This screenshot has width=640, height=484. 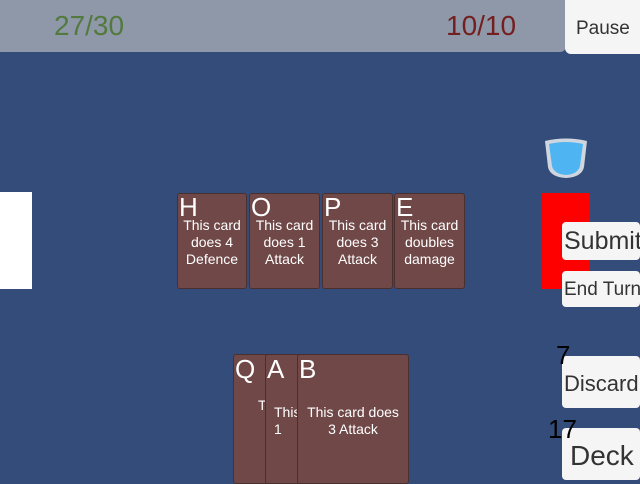 What do you see at coordinates (89, 25) in the screenshot?
I see `player-health: 27/30` at bounding box center [89, 25].